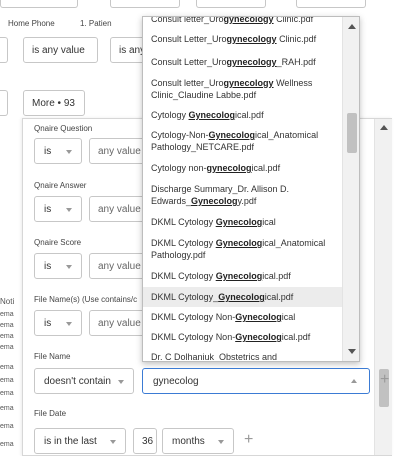  What do you see at coordinates (119, 151) in the screenshot?
I see `qnaire-question-value: any value` at bounding box center [119, 151].